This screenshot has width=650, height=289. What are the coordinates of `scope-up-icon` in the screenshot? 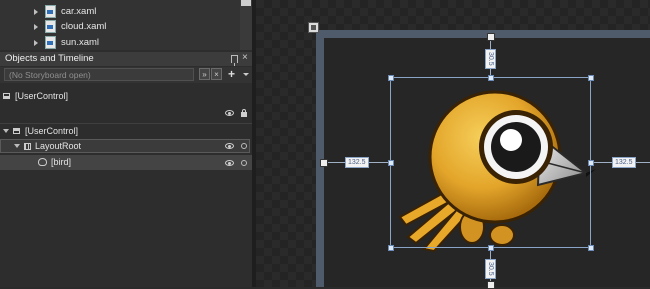 It's located at (6, 96).